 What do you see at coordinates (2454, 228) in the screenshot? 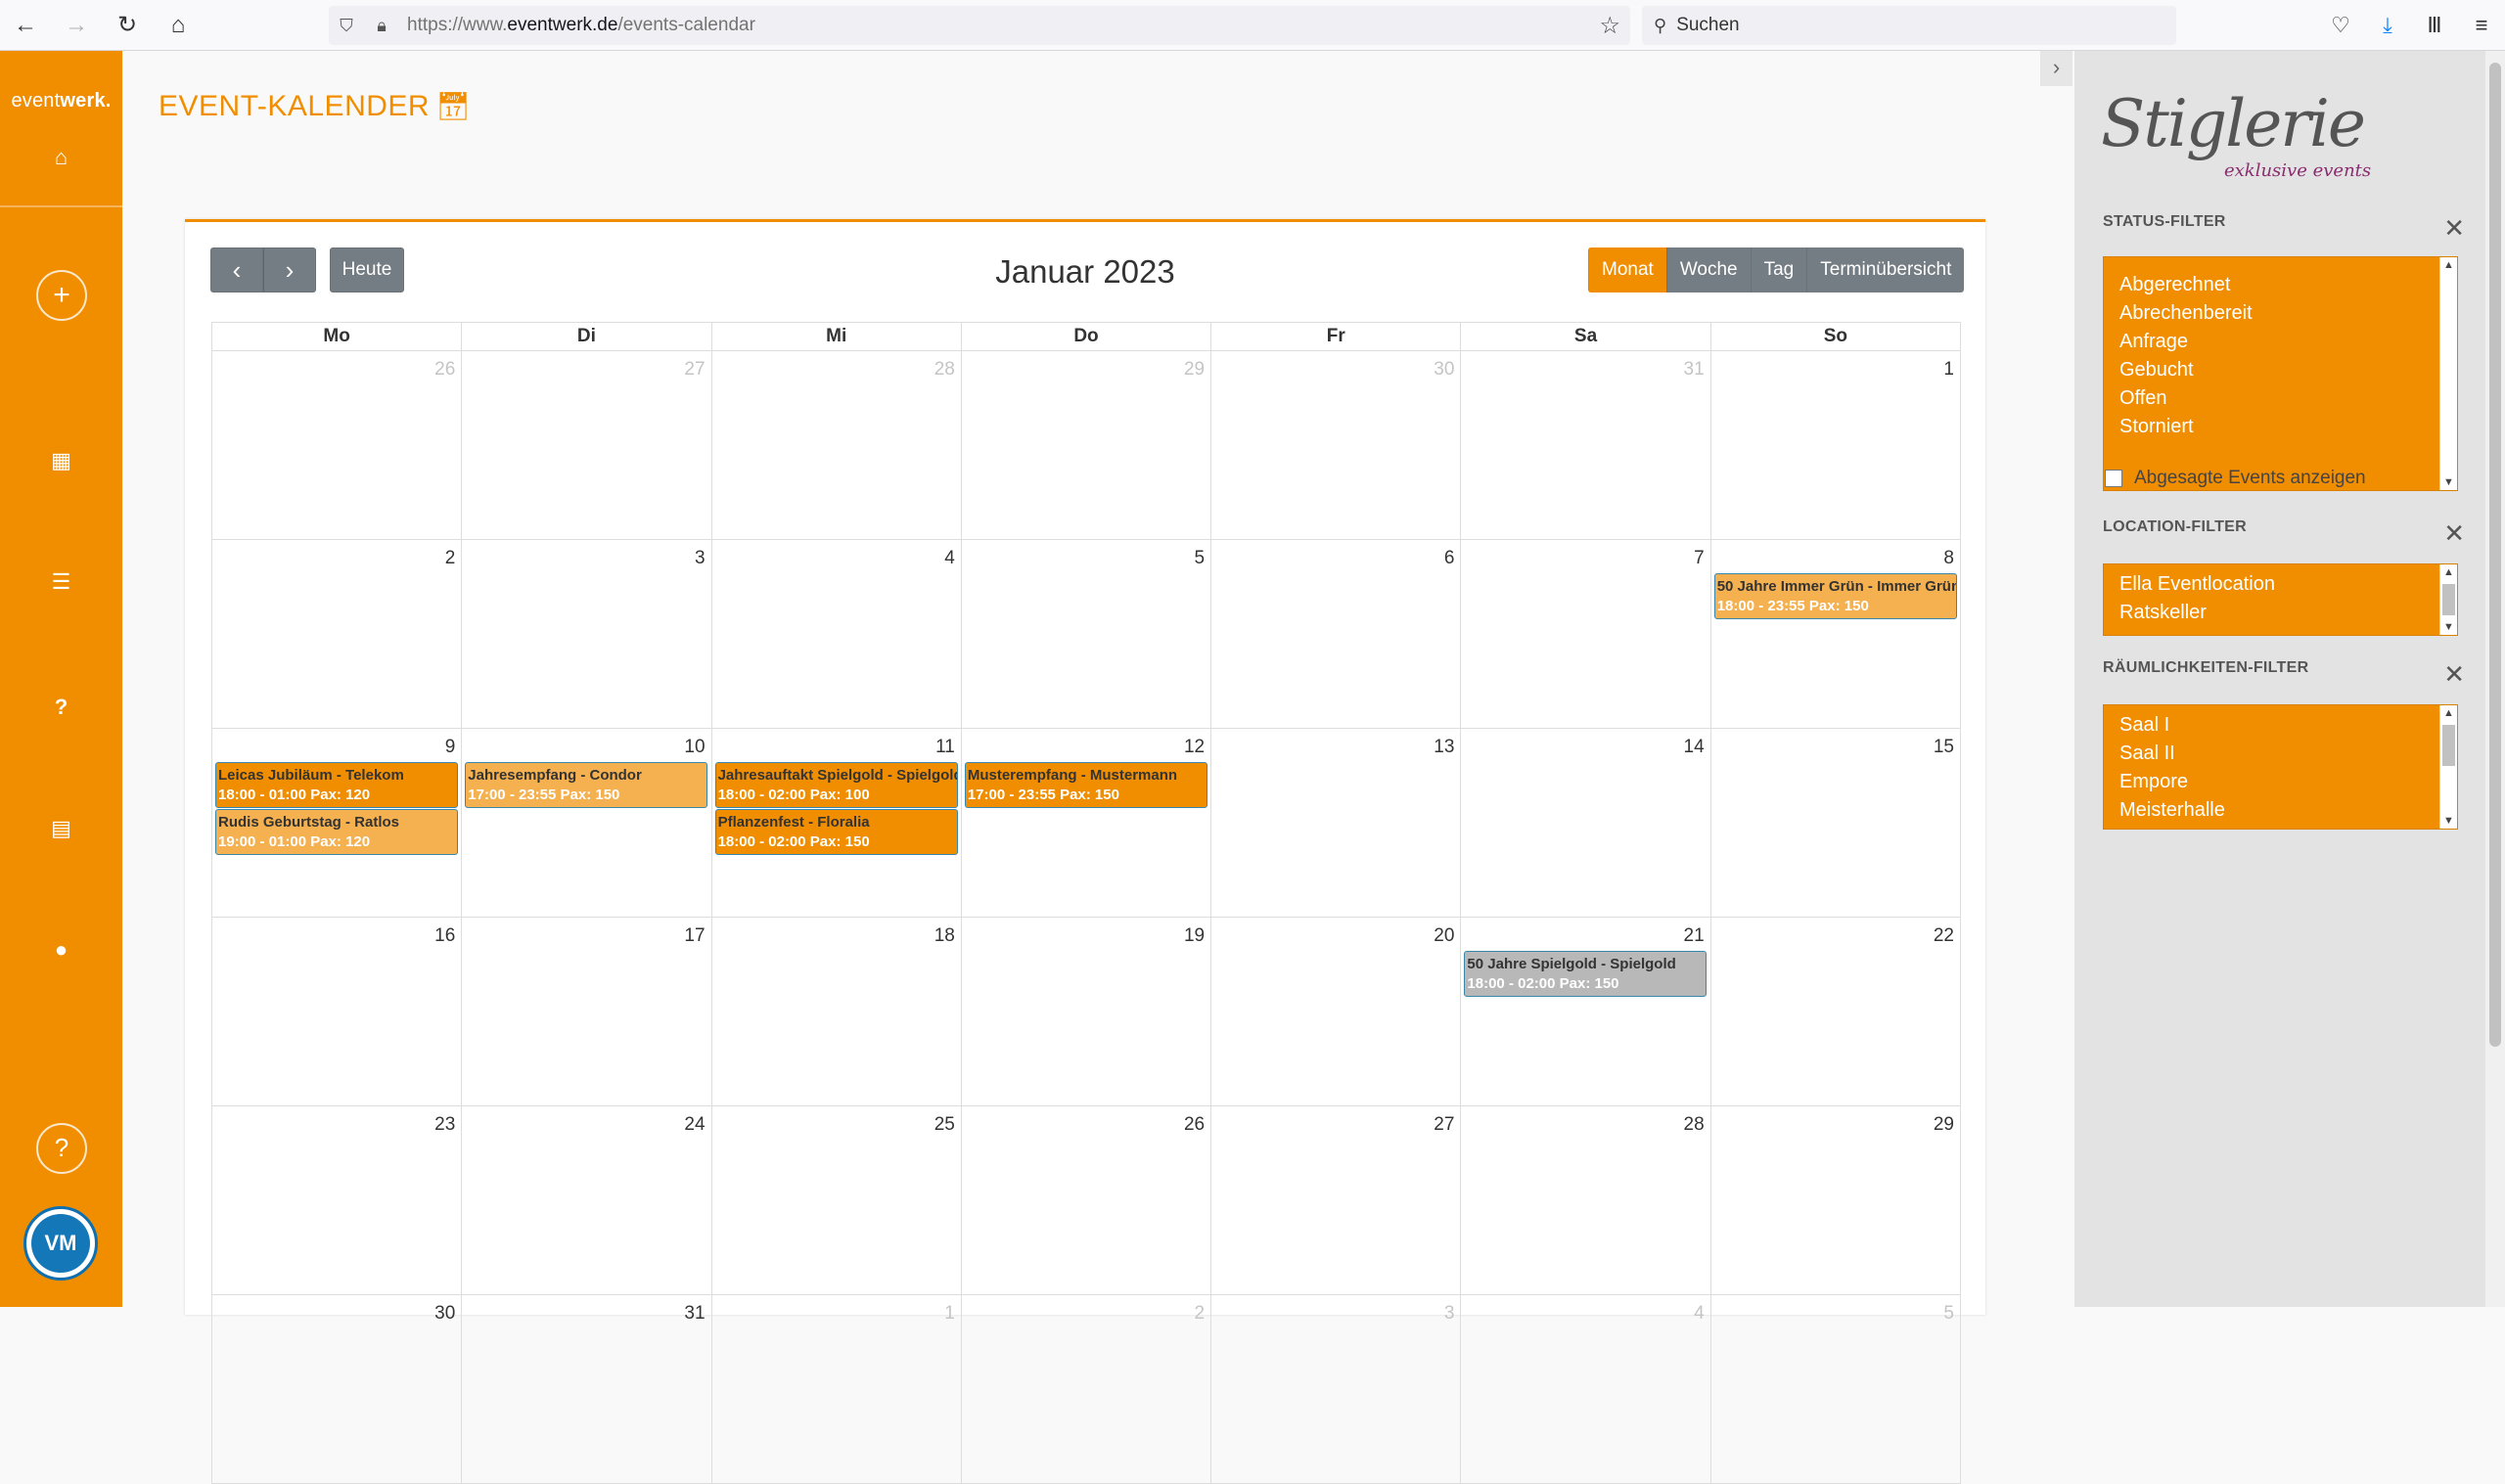
I see `status-filter-clear-icon: ✕` at bounding box center [2454, 228].